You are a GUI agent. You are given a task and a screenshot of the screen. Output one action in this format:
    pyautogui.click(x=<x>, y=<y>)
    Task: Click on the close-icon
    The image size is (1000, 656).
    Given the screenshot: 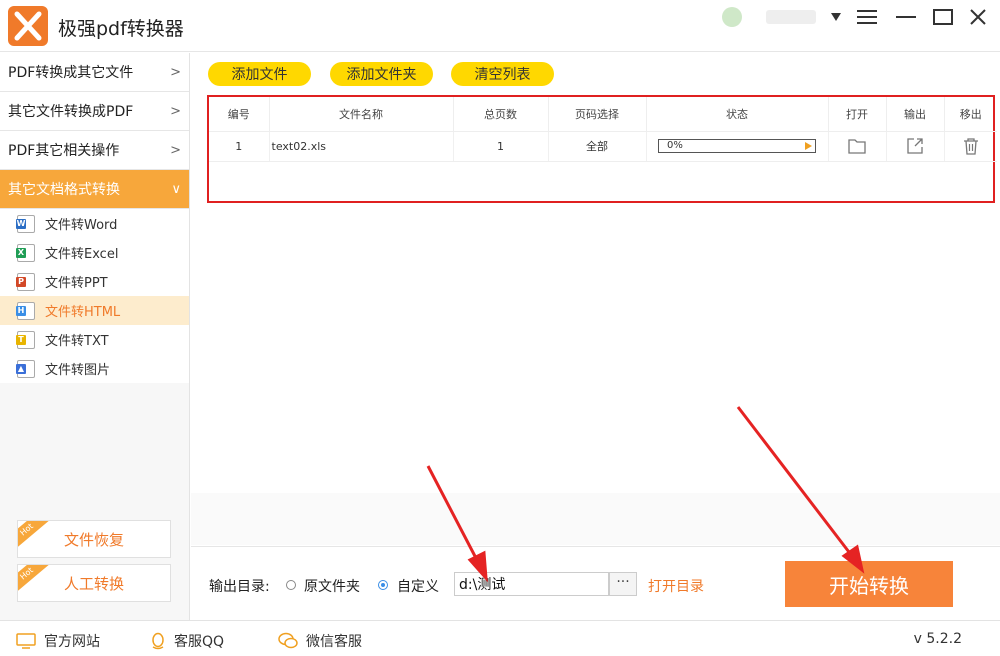 What is the action you would take?
    pyautogui.click(x=978, y=17)
    